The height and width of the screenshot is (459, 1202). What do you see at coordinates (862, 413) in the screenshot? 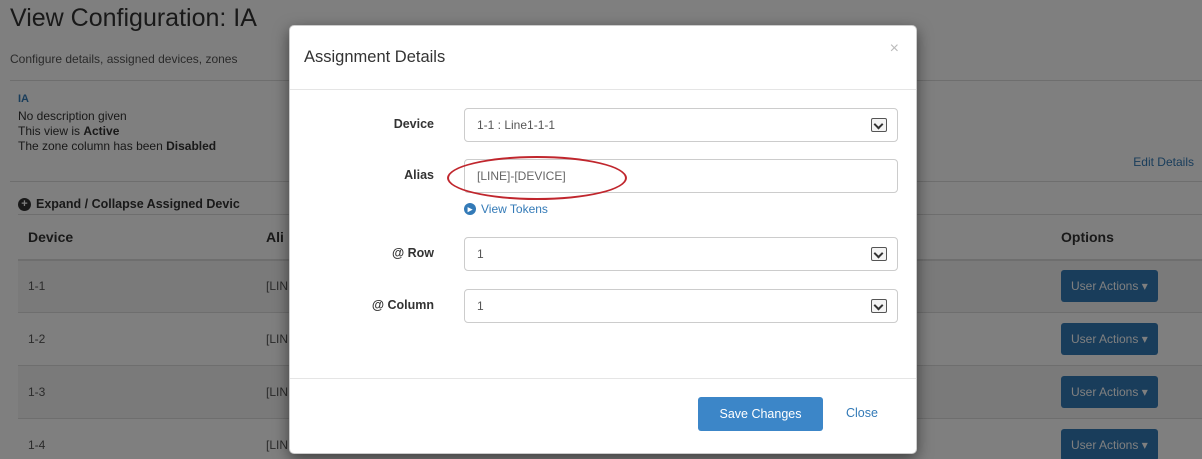
I see `close-button: Close` at bounding box center [862, 413].